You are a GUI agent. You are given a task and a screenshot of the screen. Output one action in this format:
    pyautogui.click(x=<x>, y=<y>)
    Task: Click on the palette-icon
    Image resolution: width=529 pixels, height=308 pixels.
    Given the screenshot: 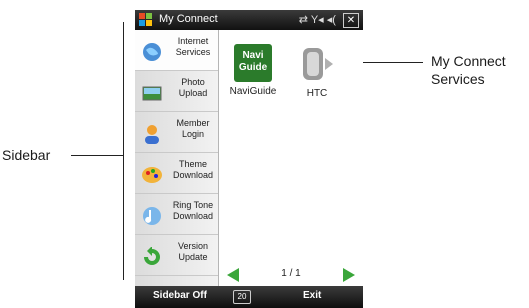 What is the action you would take?
    pyautogui.click(x=152, y=175)
    